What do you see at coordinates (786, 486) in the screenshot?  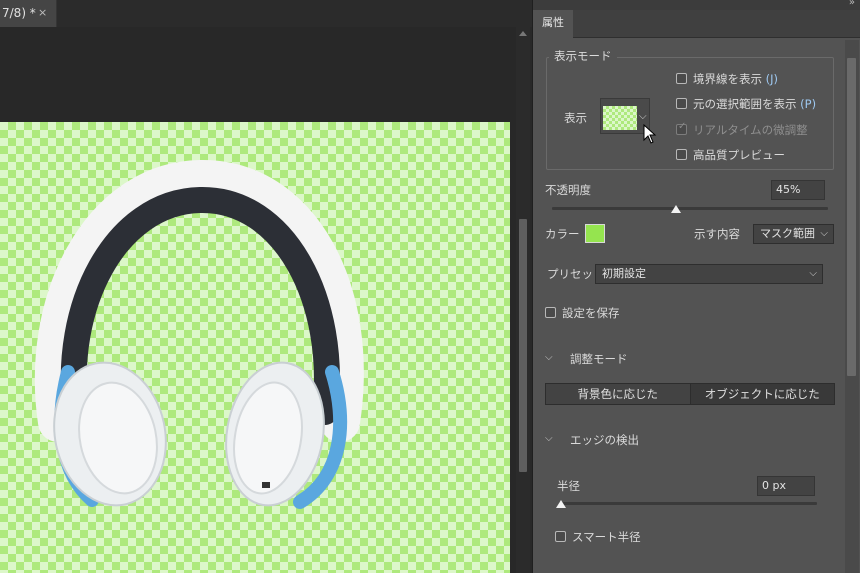 I see `radius-input: 0 px` at bounding box center [786, 486].